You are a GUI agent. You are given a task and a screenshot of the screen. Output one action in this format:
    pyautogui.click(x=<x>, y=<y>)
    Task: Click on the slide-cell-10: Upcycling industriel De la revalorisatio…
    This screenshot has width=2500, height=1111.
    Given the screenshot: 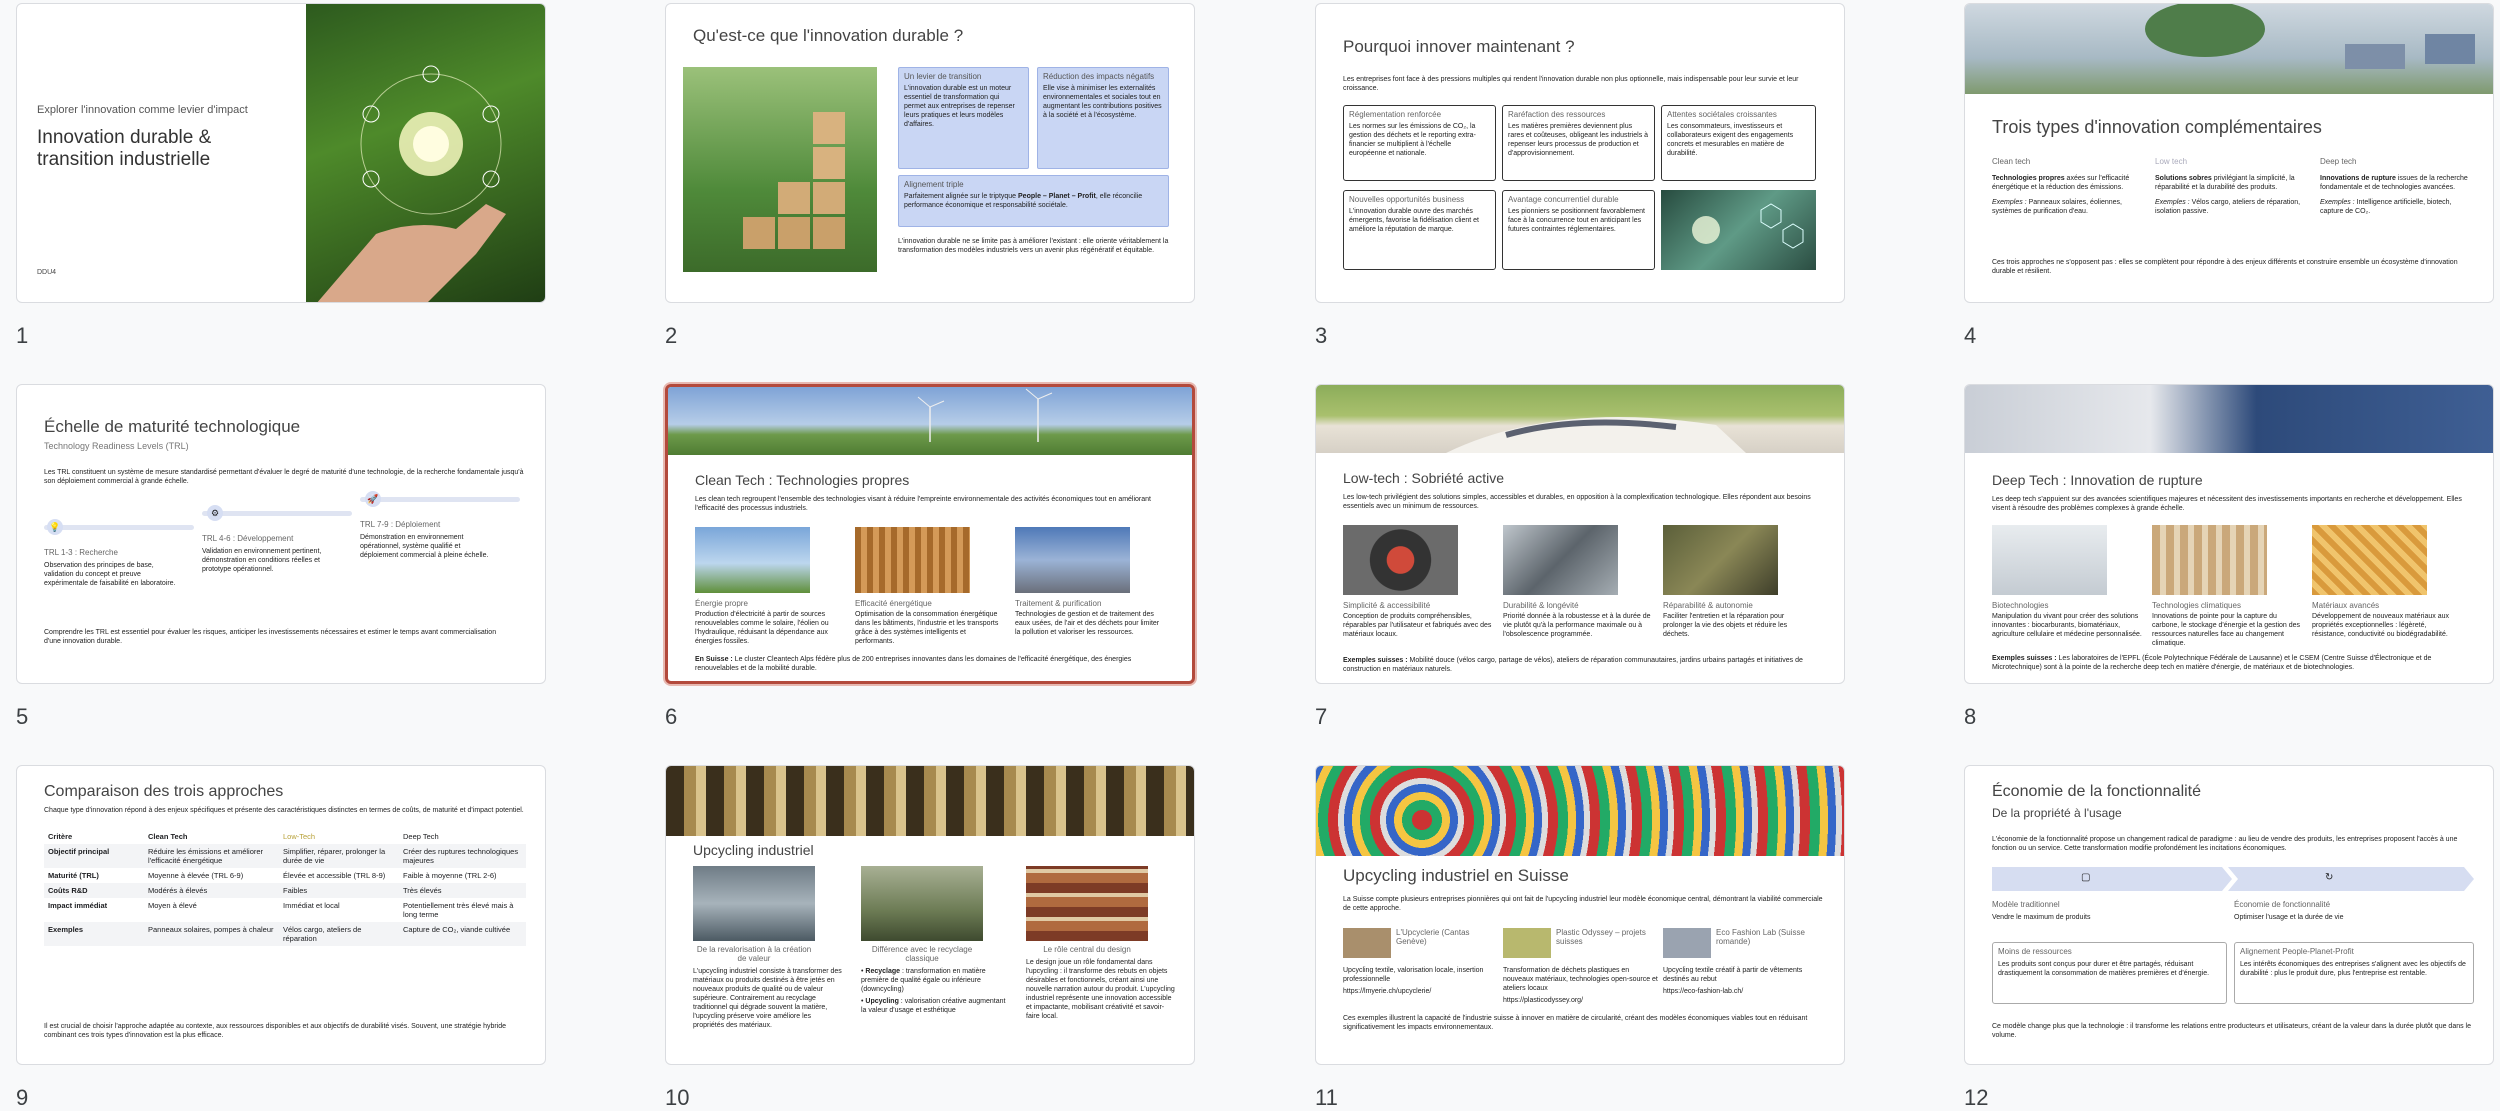 What is the action you would take?
    pyautogui.click(x=930, y=937)
    